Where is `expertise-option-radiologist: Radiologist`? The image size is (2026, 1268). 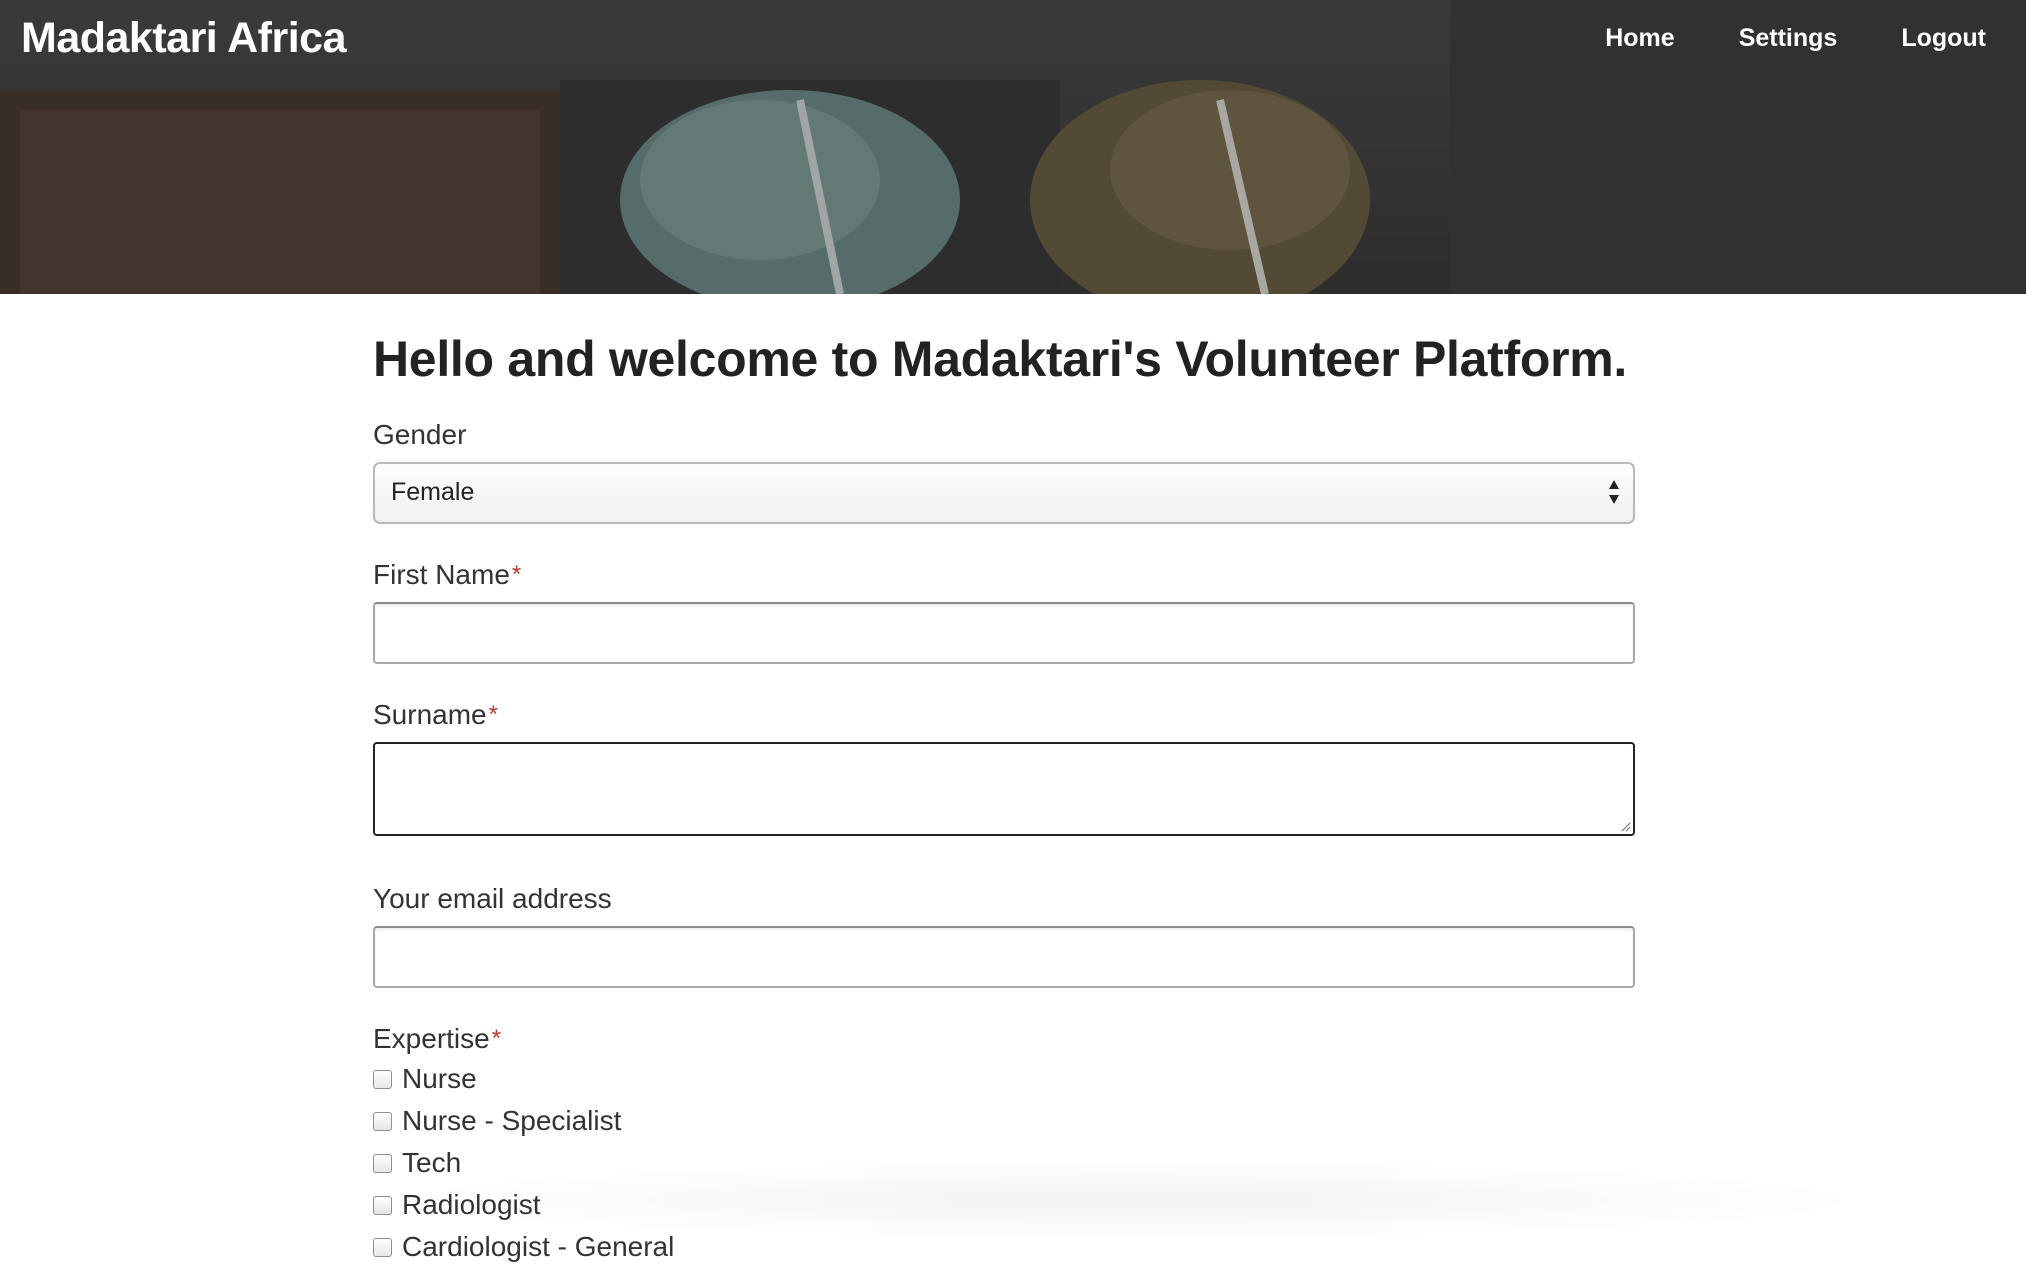 expertise-option-radiologist: Radiologist is located at coordinates (1004, 1205).